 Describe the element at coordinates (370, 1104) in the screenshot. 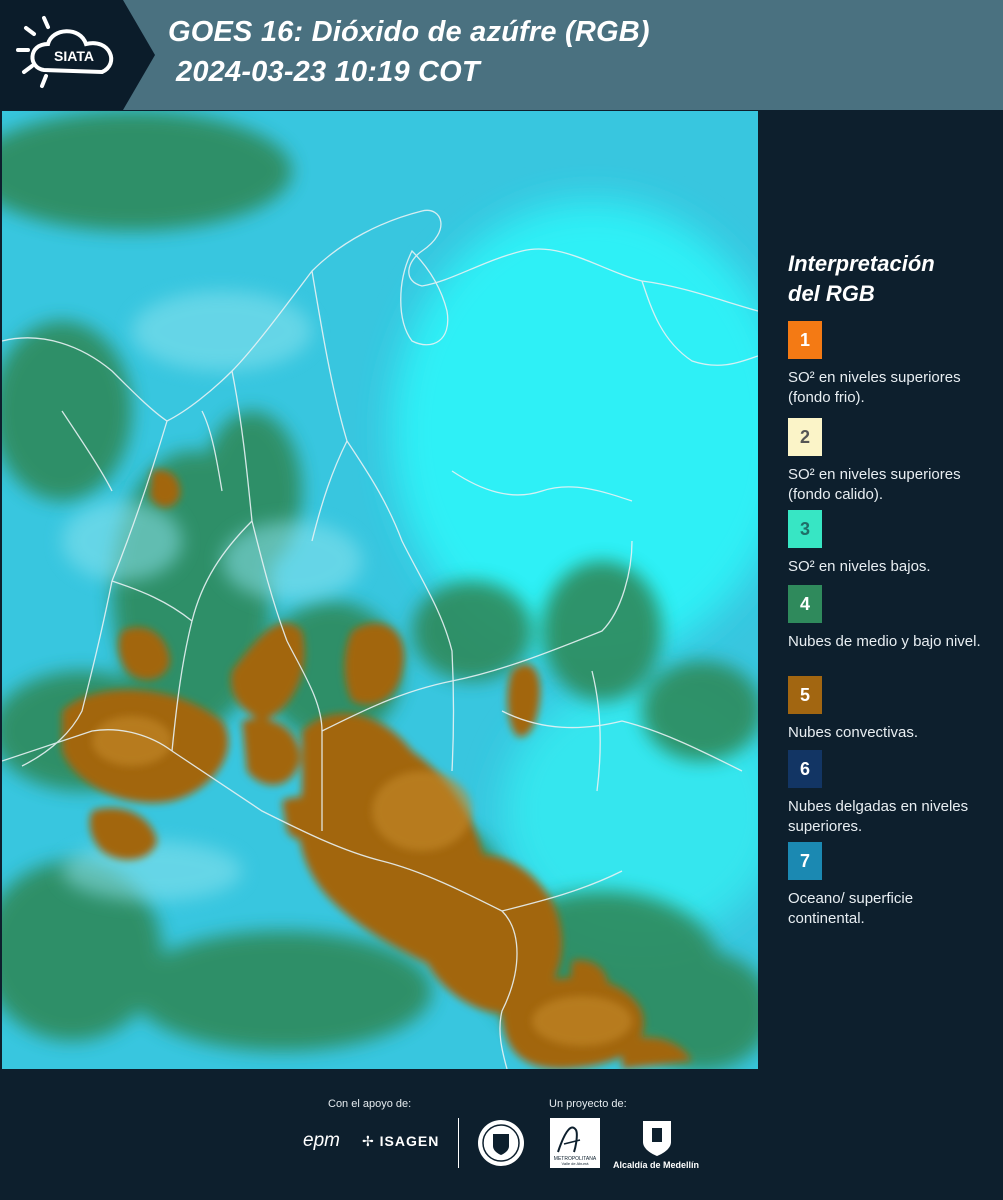

I see `support-label: Con el apoyo de:` at that location.